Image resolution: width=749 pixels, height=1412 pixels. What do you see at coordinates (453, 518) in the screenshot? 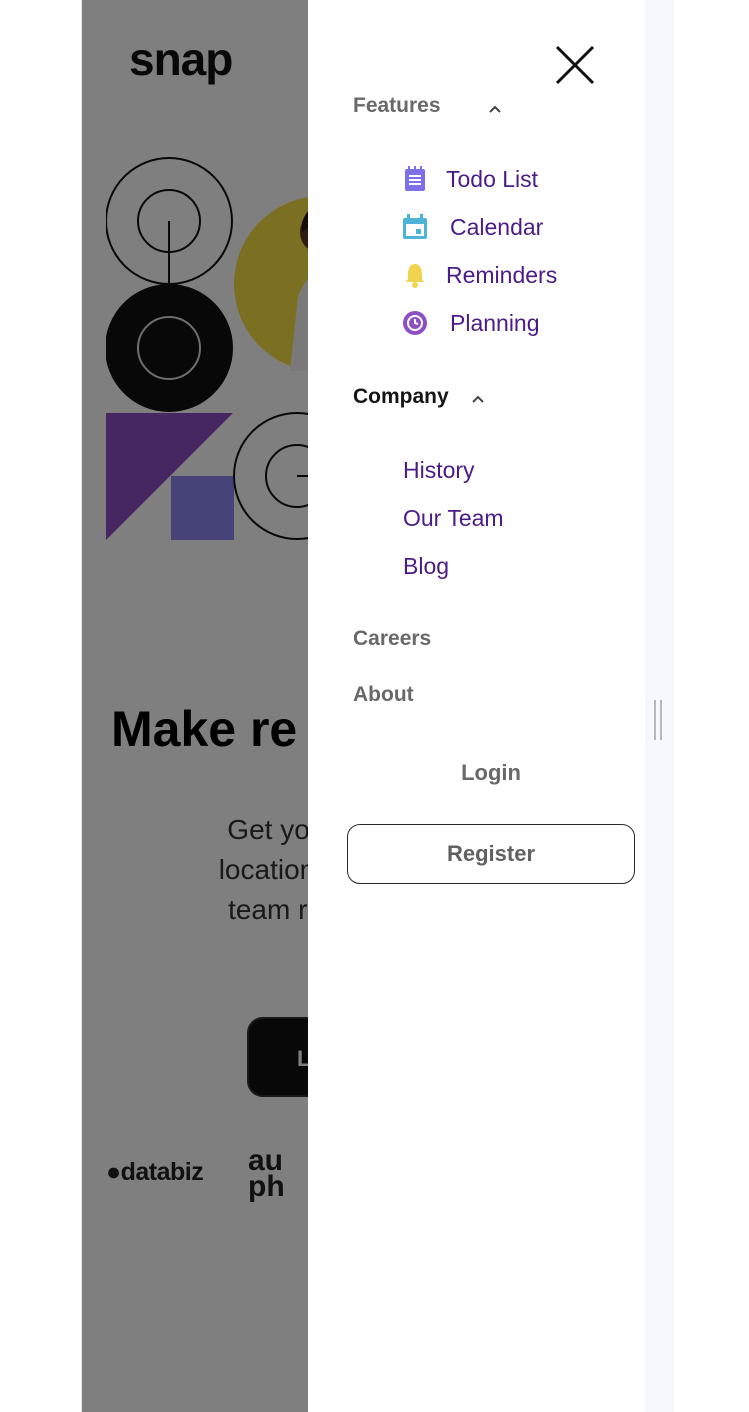
I see `menu-item-our-team: Our Team` at bounding box center [453, 518].